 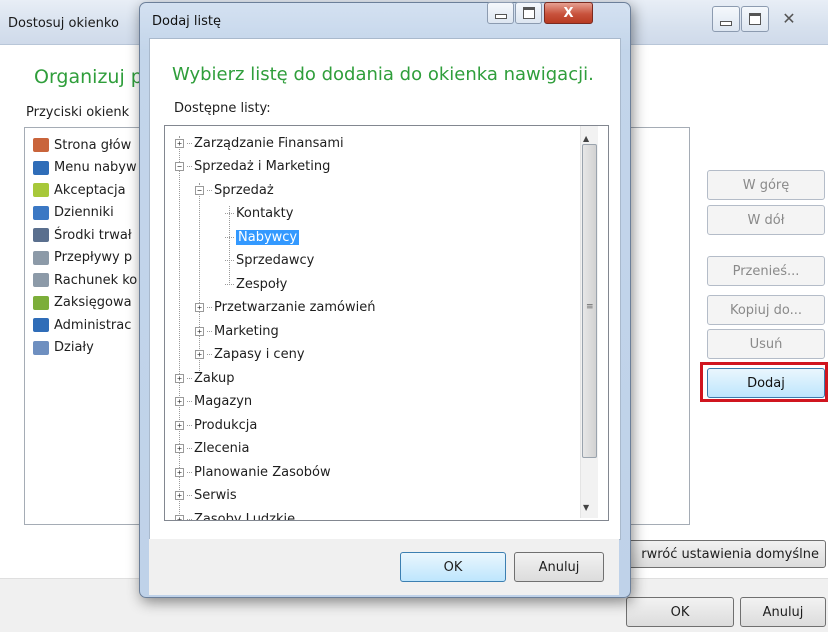 What do you see at coordinates (244, 190) in the screenshot?
I see `tree-node-label: Sprzedaż` at bounding box center [244, 190].